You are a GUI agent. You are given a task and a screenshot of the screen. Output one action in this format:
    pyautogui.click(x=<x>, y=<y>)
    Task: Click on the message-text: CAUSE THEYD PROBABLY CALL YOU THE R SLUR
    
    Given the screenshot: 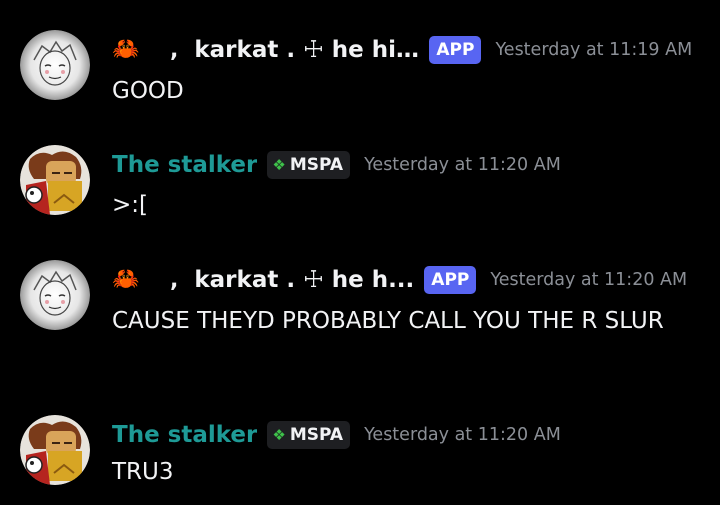 What is the action you would take?
    pyautogui.click(x=388, y=321)
    